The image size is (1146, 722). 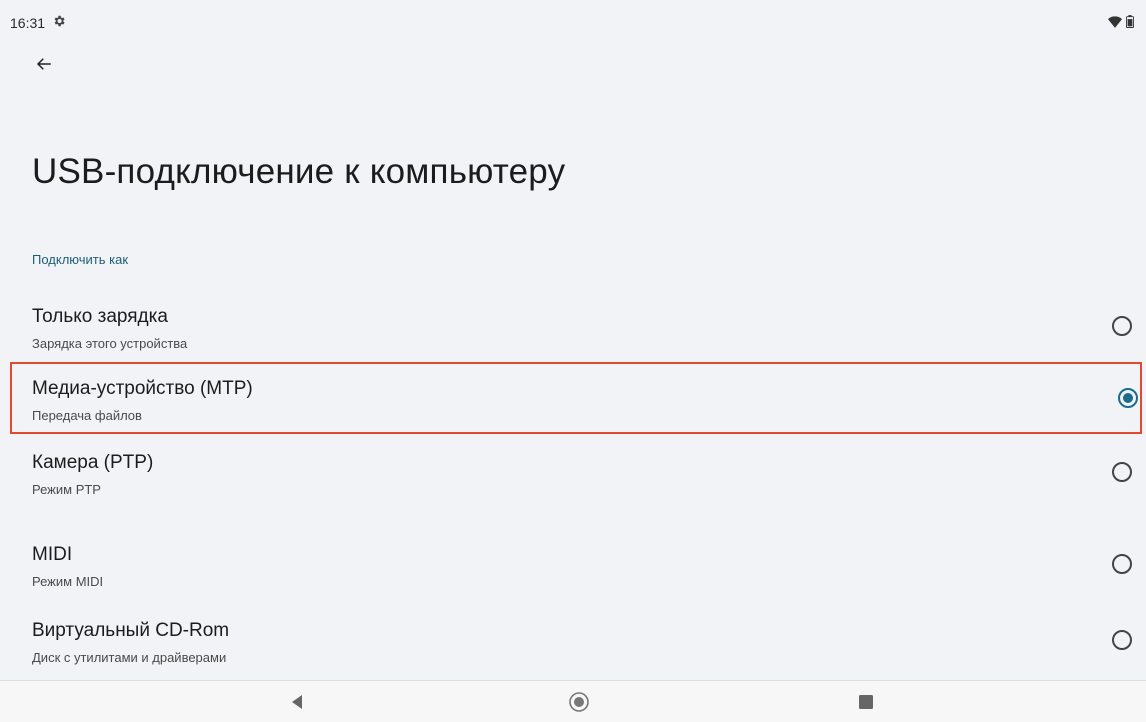 I want to click on back-button, so click(x=44, y=66).